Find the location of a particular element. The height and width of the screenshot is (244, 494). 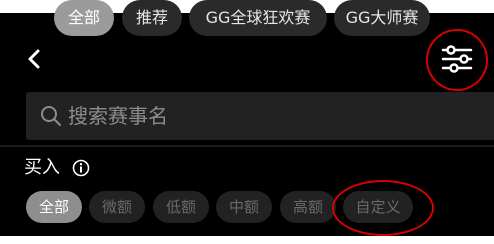

tab-gg-masters: GG大师赛 is located at coordinates (382, 18).